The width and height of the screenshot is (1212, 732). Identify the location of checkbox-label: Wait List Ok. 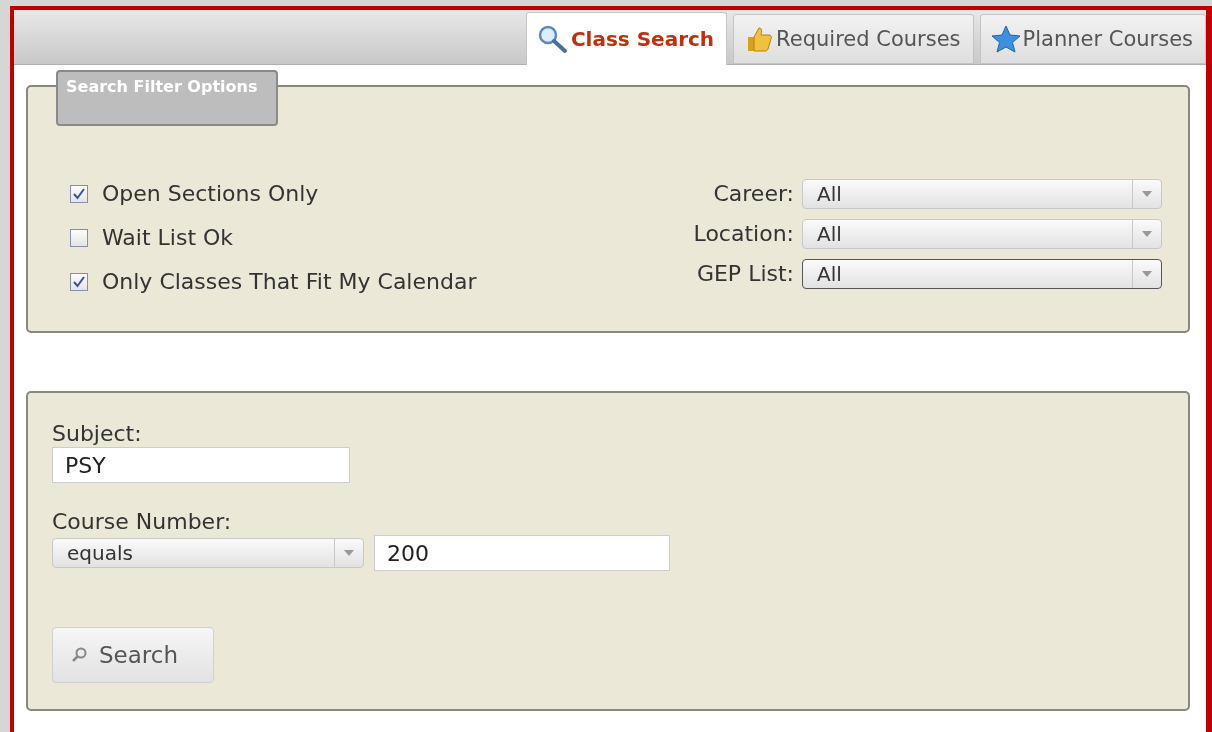
(168, 238).